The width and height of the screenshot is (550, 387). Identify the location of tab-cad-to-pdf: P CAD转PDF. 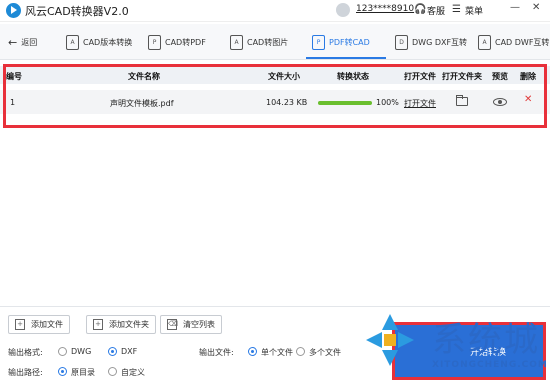
(177, 42).